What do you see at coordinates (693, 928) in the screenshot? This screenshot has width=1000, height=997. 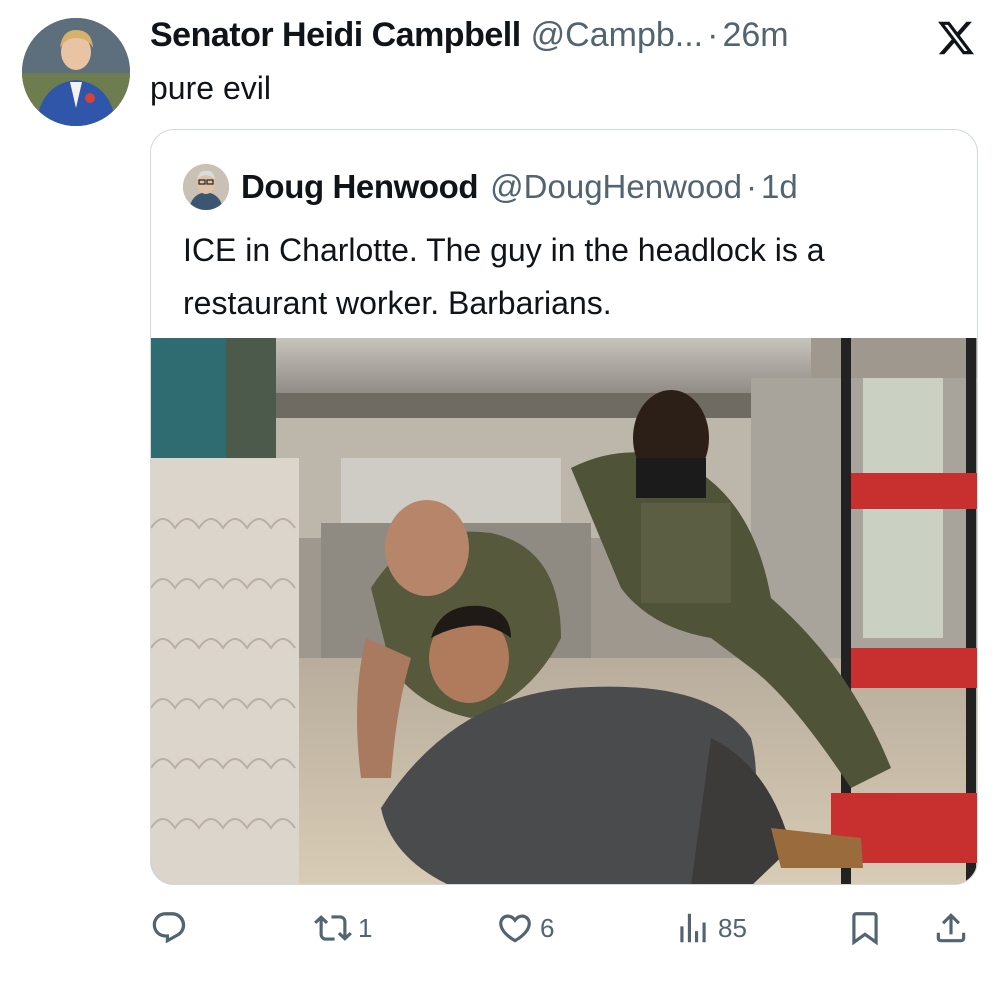 I see `views-chart-icon` at bounding box center [693, 928].